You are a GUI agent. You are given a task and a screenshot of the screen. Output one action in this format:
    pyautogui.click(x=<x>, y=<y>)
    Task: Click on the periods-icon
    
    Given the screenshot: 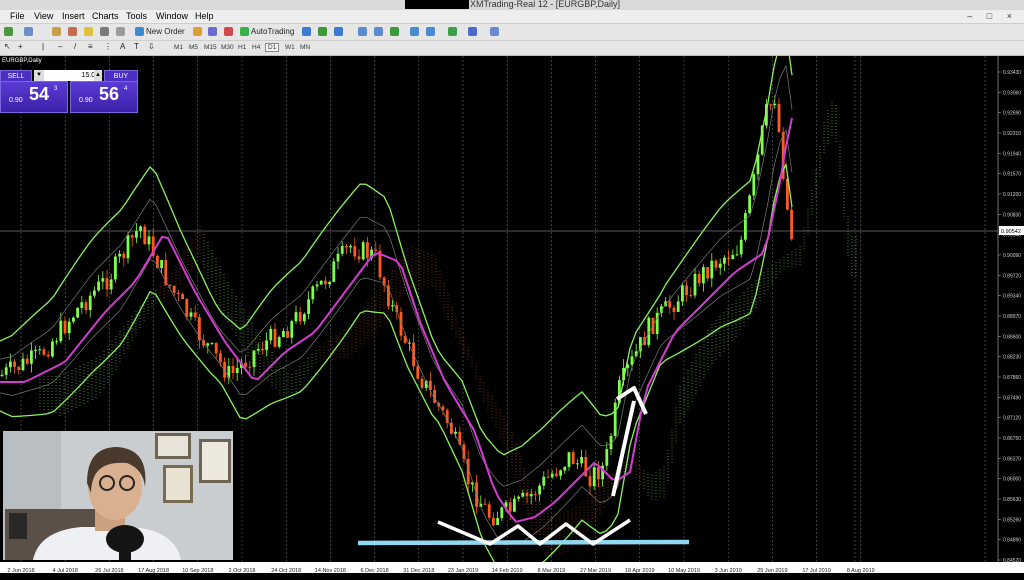 What is the action you would take?
    pyautogui.click(x=472, y=31)
    